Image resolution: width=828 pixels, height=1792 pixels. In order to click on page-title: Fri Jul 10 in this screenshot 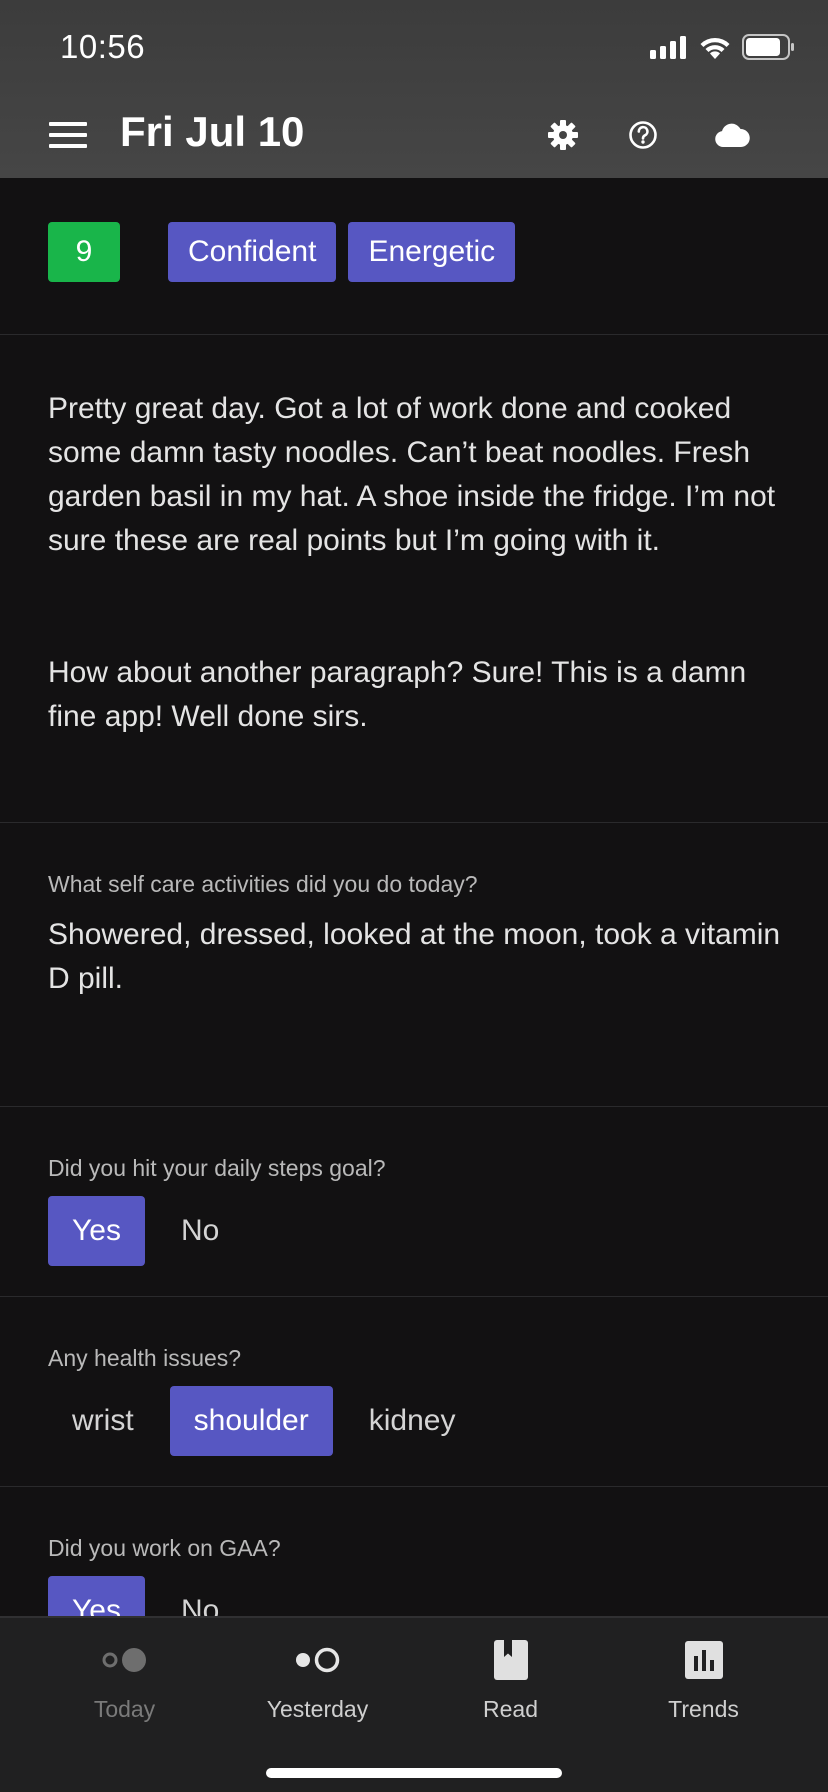, I will do `click(212, 131)`.